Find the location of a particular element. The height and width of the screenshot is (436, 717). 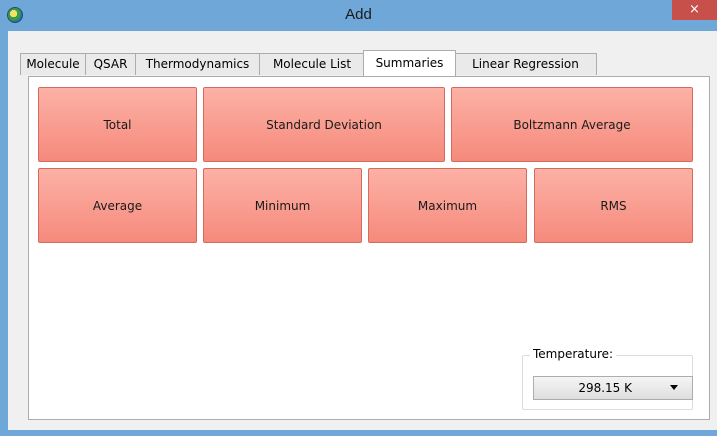

tab-molecule-list: Molecule List is located at coordinates (312, 64).